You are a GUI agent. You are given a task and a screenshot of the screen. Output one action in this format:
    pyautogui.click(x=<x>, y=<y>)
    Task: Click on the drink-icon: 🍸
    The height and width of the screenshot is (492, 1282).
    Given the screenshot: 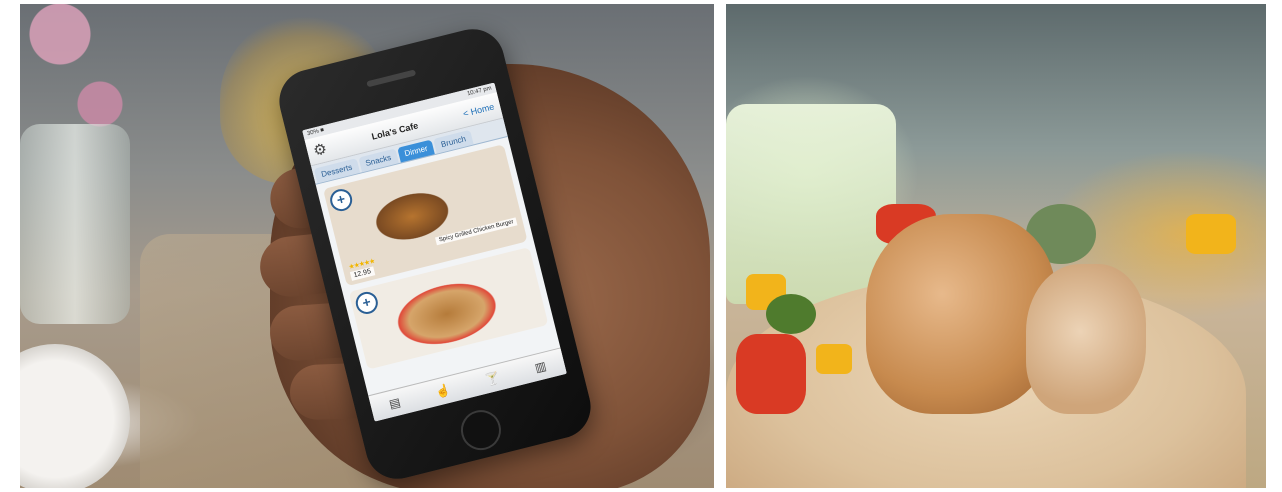 What is the action you would take?
    pyautogui.click(x=493, y=378)
    